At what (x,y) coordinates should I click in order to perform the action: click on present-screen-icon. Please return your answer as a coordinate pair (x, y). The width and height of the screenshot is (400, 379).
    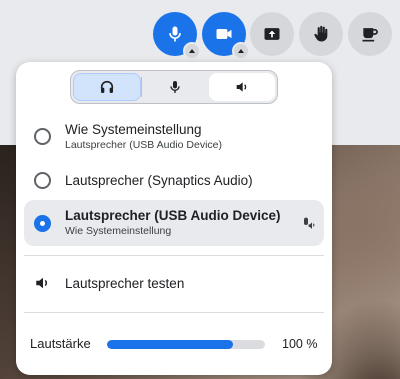
    Looking at the image, I should click on (272, 34).